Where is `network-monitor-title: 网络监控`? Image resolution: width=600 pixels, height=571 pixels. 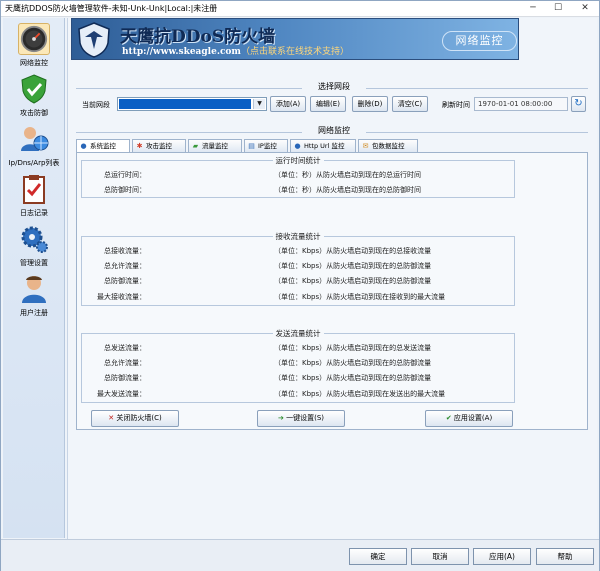 network-monitor-title: 网络监控 is located at coordinates (334, 130).